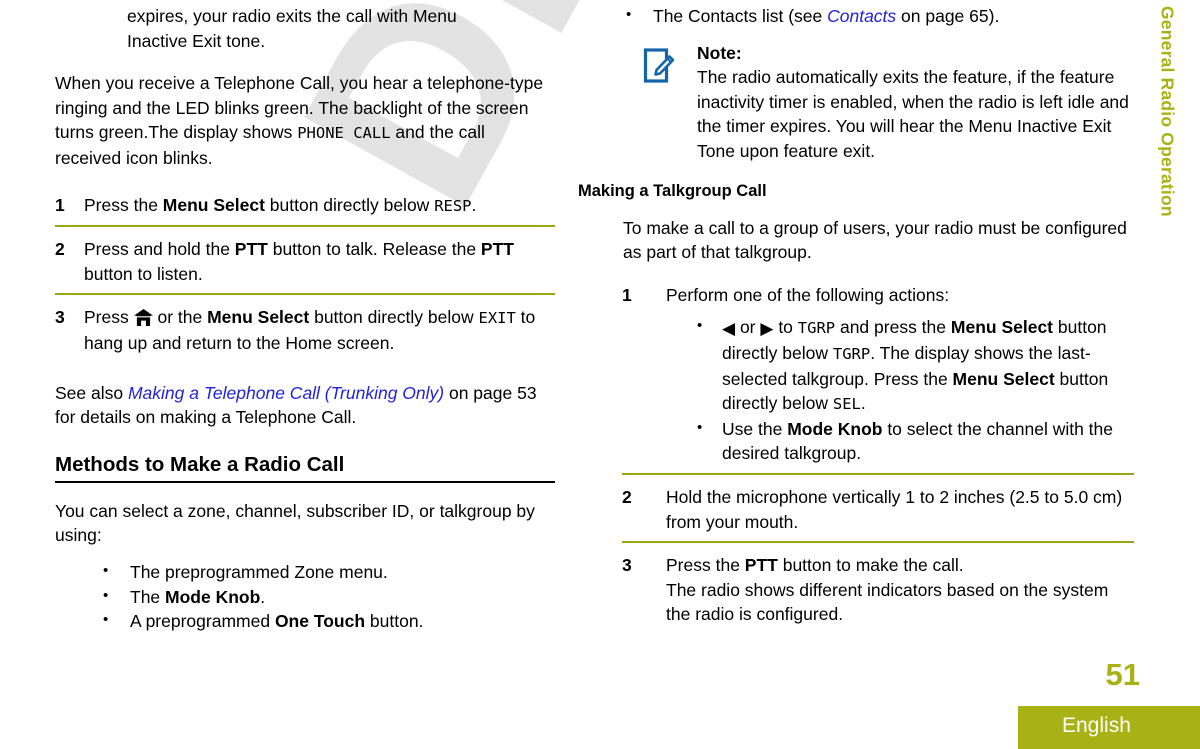 The image size is (1200, 749). Describe the element at coordinates (1167, 111) in the screenshot. I see `side-tab-label: General Radio Operation` at that location.